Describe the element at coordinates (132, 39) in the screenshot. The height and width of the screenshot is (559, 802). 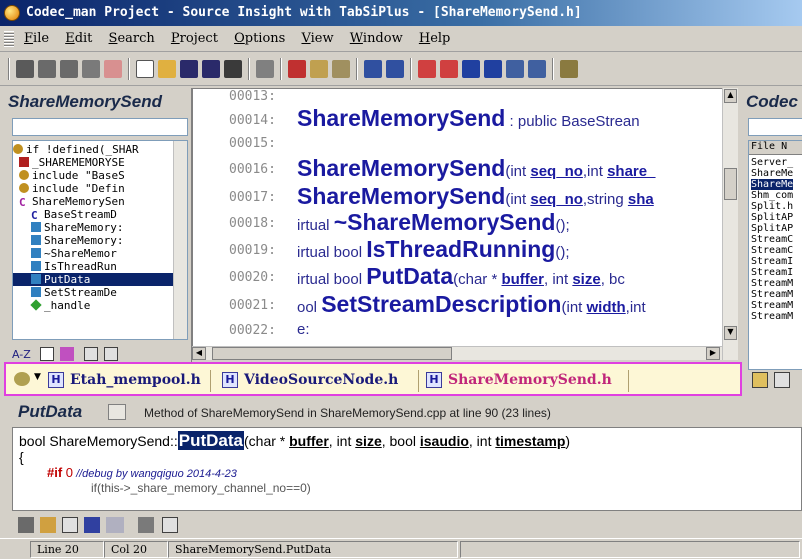
I see `menu-search: Search` at that location.